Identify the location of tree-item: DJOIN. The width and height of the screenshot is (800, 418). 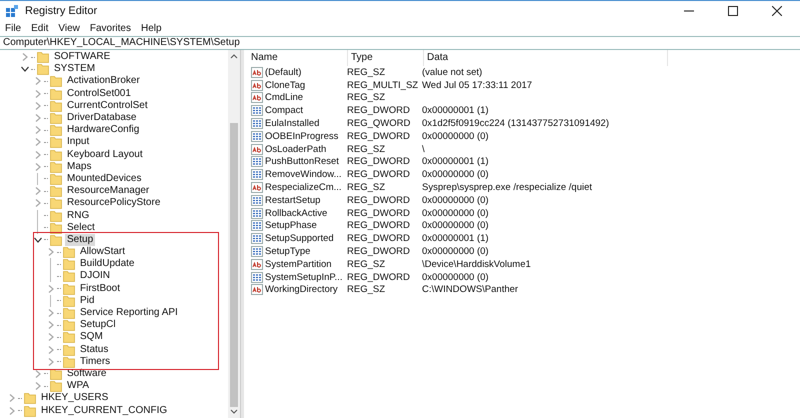
(95, 276).